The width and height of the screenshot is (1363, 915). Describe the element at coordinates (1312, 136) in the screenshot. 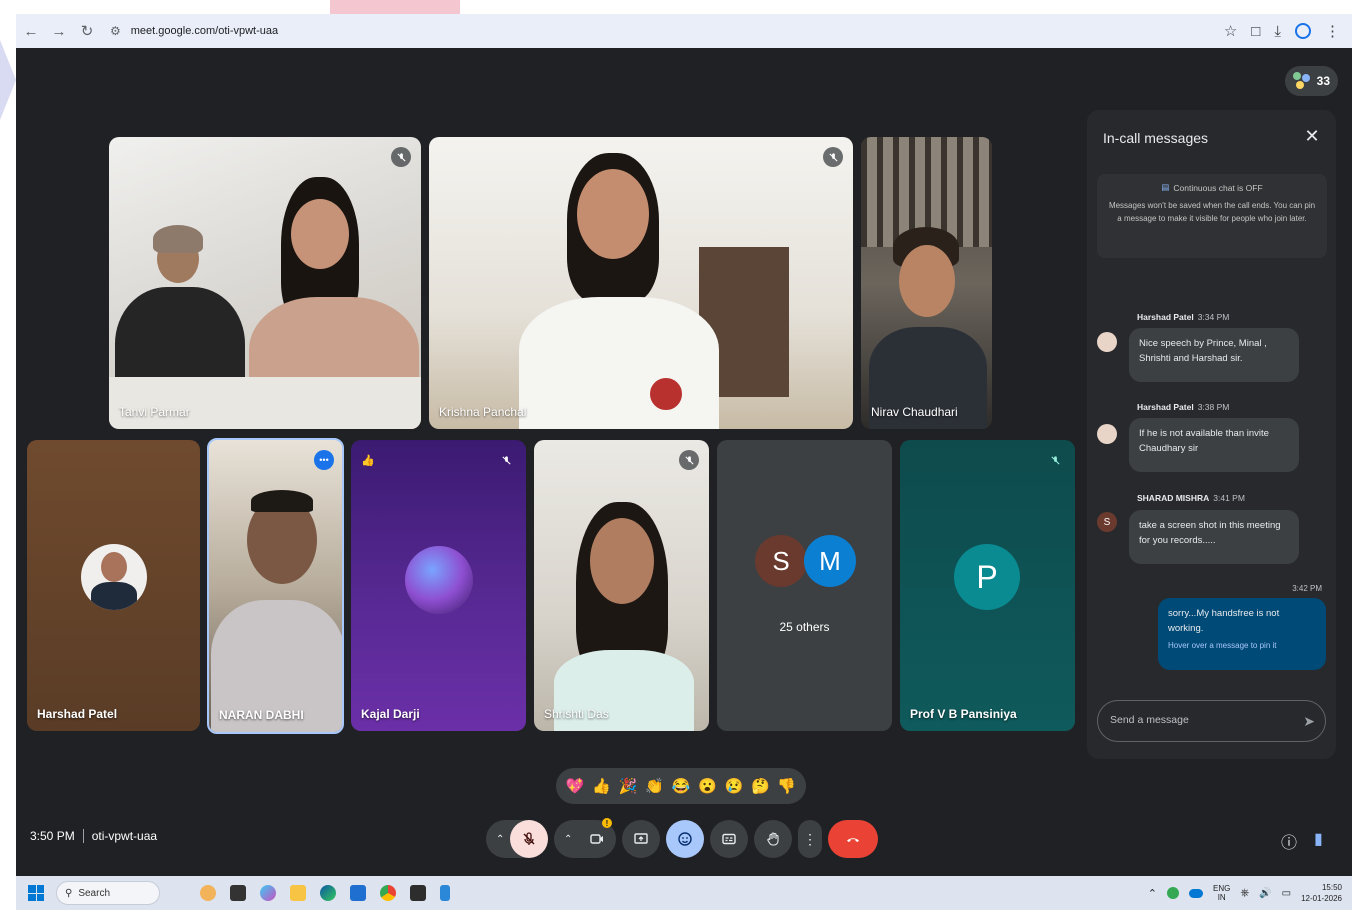

I see `close-icon: ✕` at that location.